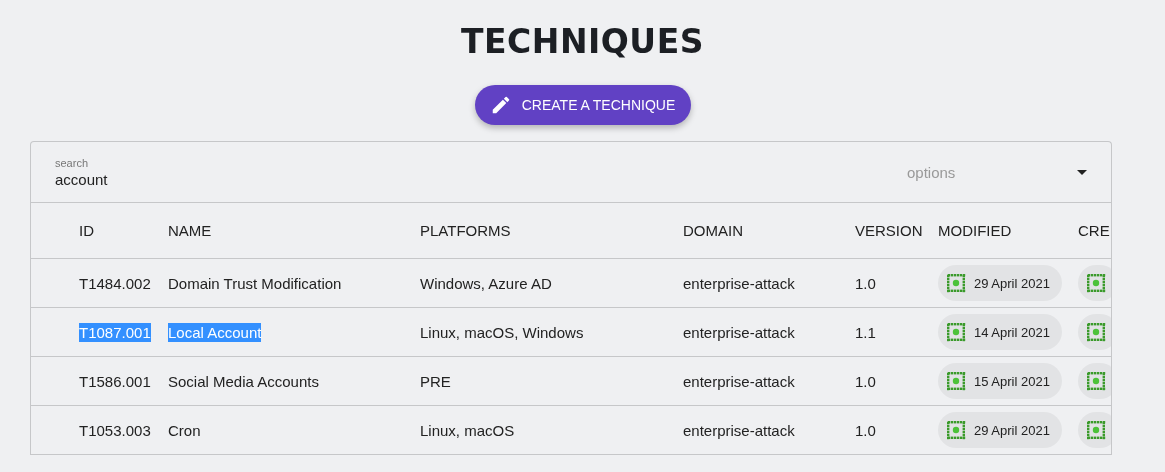  I want to click on table-cell: T1087.001, so click(115, 332).